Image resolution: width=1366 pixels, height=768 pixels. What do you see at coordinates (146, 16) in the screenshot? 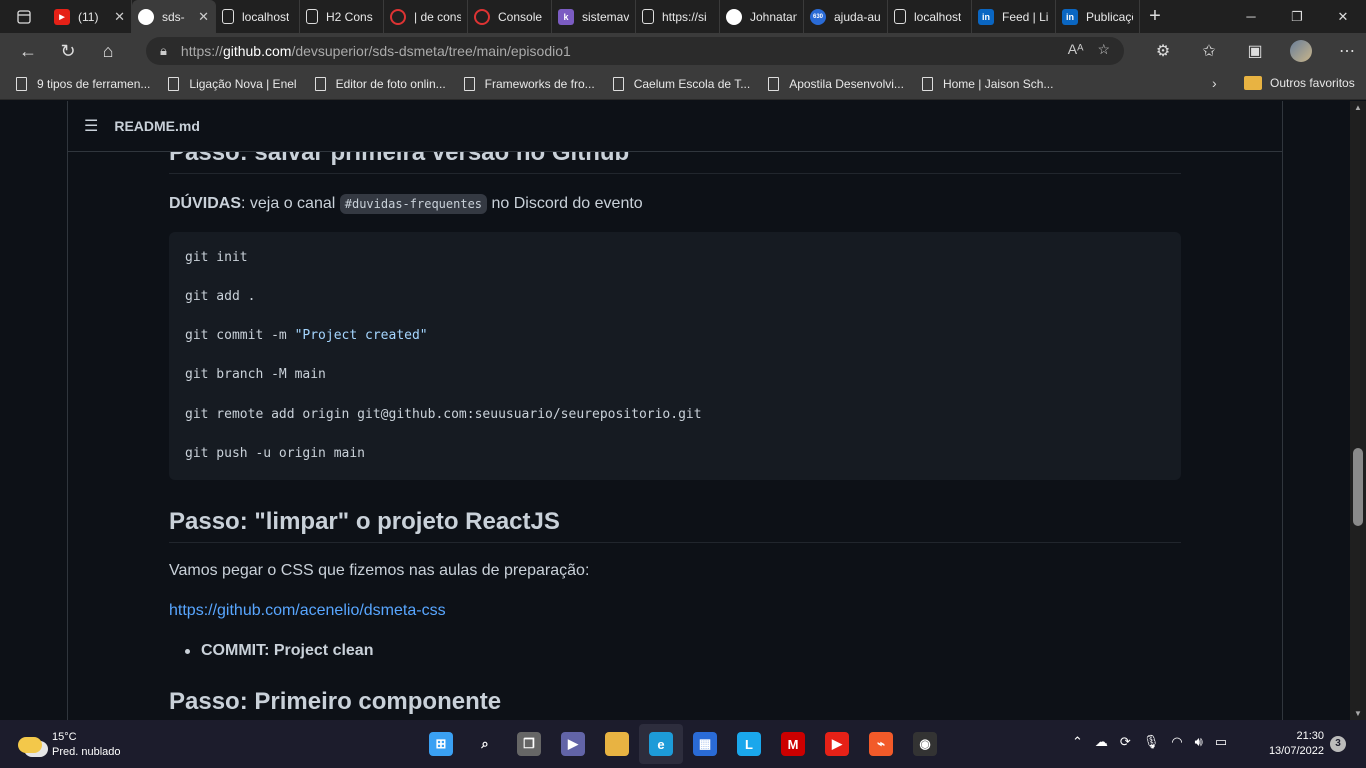
I see `github-icon` at bounding box center [146, 16].